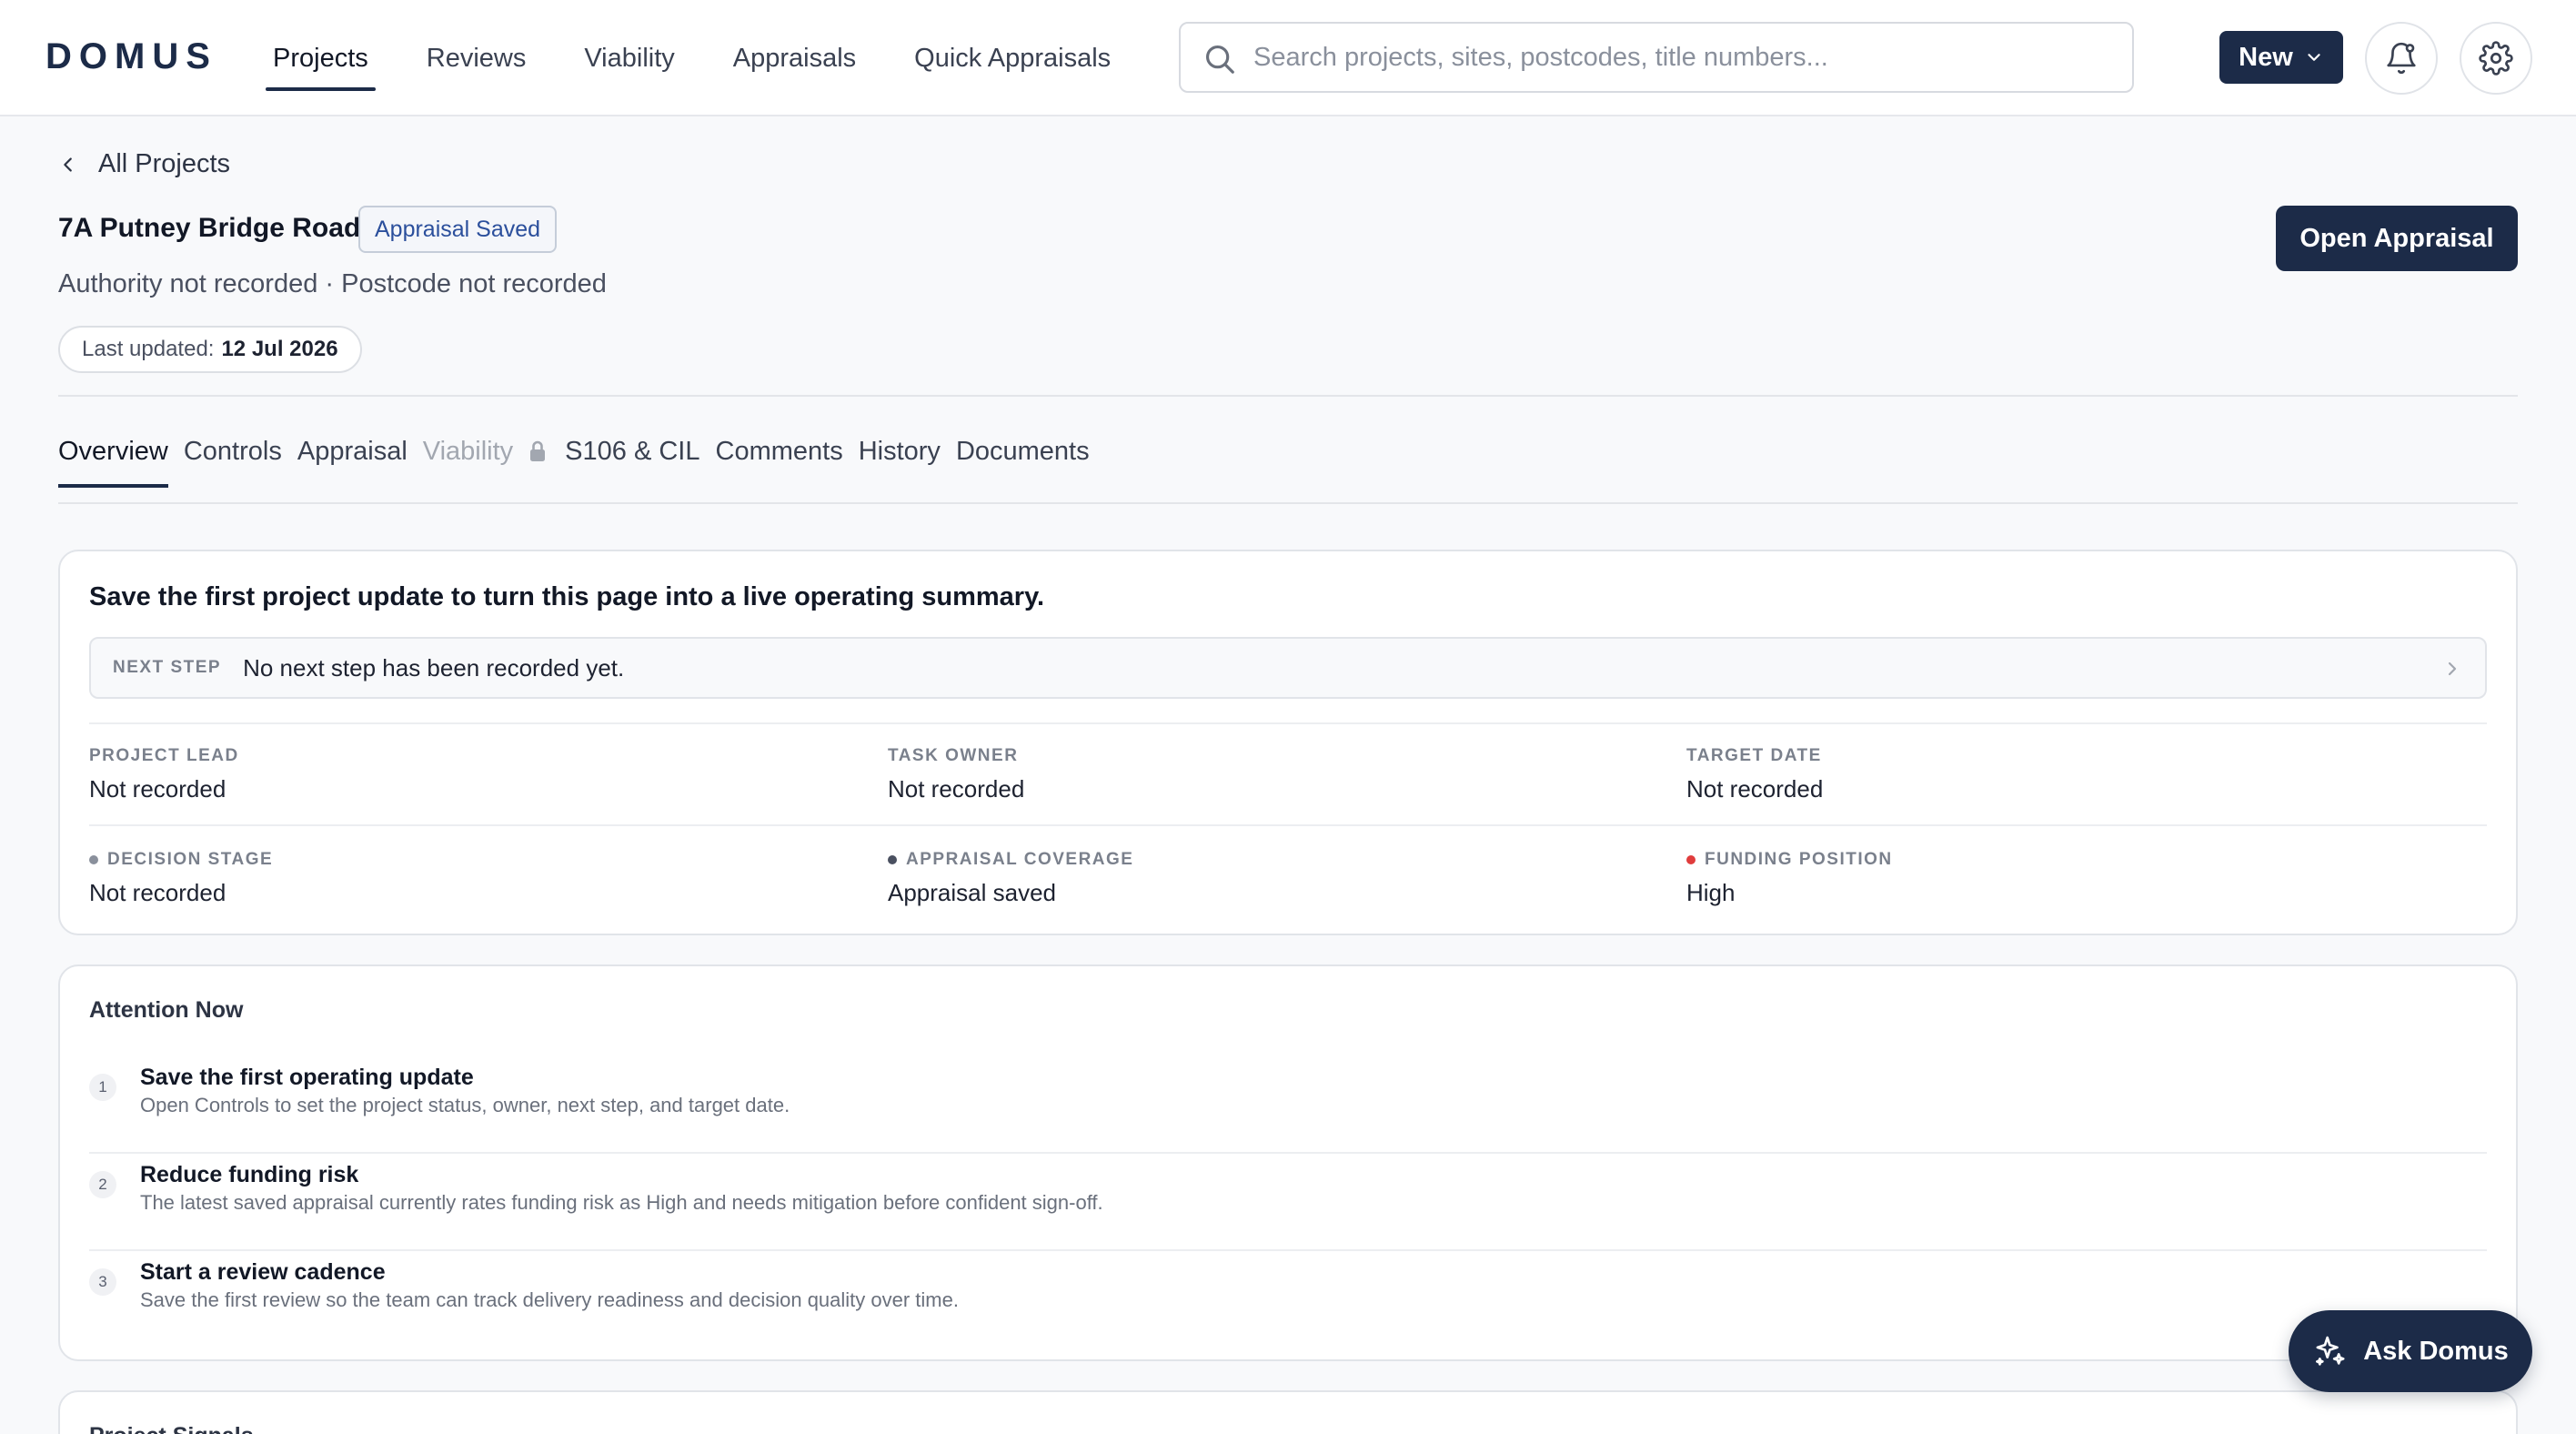 The width and height of the screenshot is (2576, 1434). Describe the element at coordinates (233, 451) in the screenshot. I see `tab-controls: Controls` at that location.